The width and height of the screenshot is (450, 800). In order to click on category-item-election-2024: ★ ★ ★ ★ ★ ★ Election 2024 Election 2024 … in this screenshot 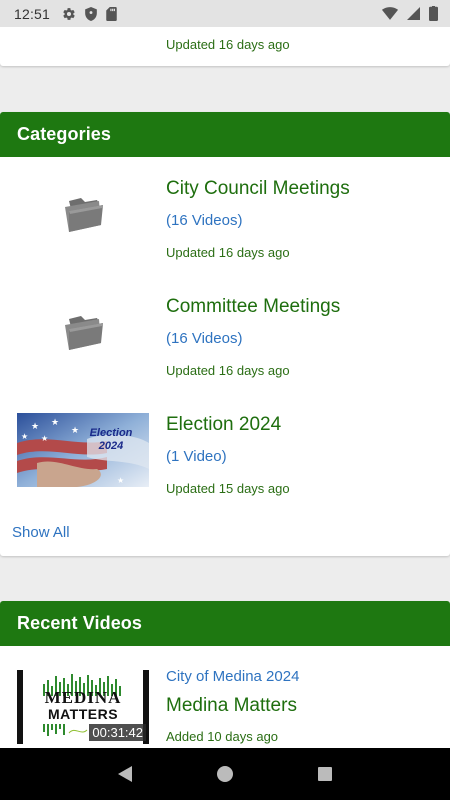, I will do `click(225, 463)`.